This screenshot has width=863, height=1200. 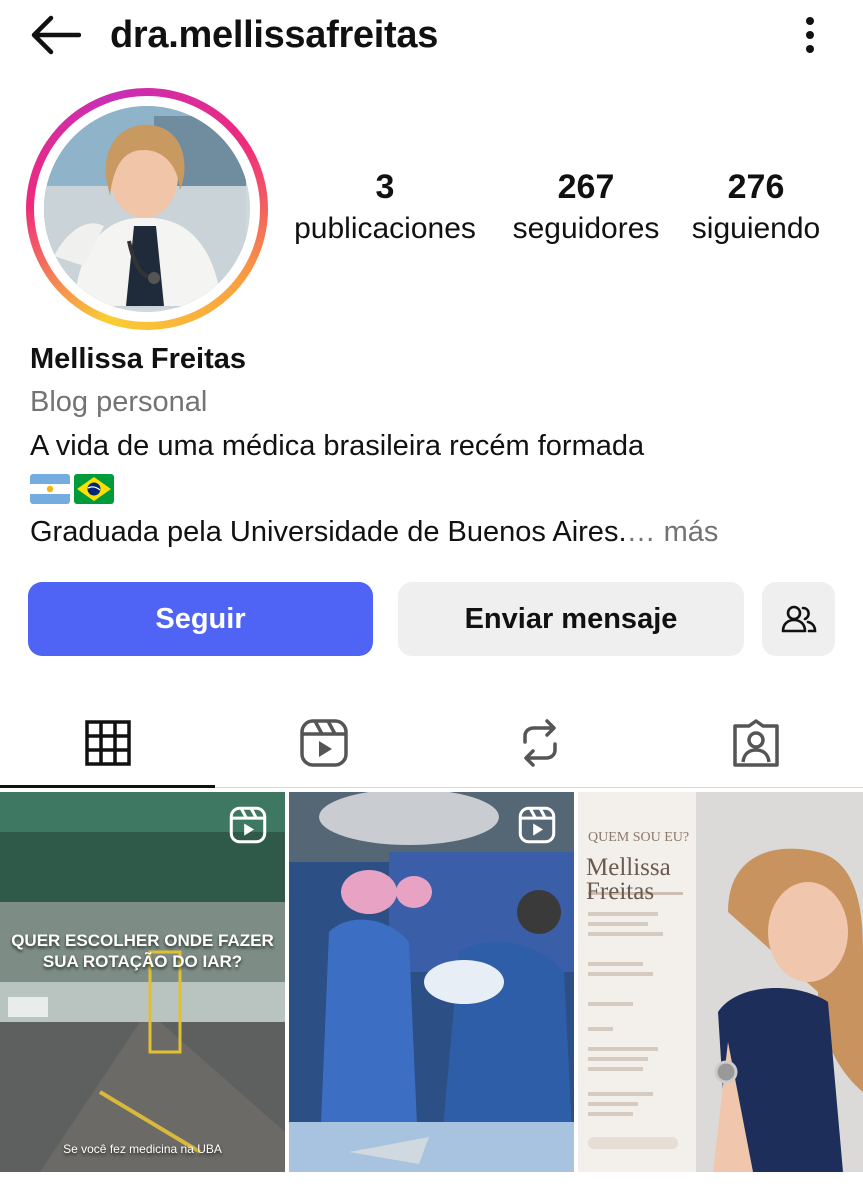 I want to click on followers-count-value: 267, so click(x=586, y=187).